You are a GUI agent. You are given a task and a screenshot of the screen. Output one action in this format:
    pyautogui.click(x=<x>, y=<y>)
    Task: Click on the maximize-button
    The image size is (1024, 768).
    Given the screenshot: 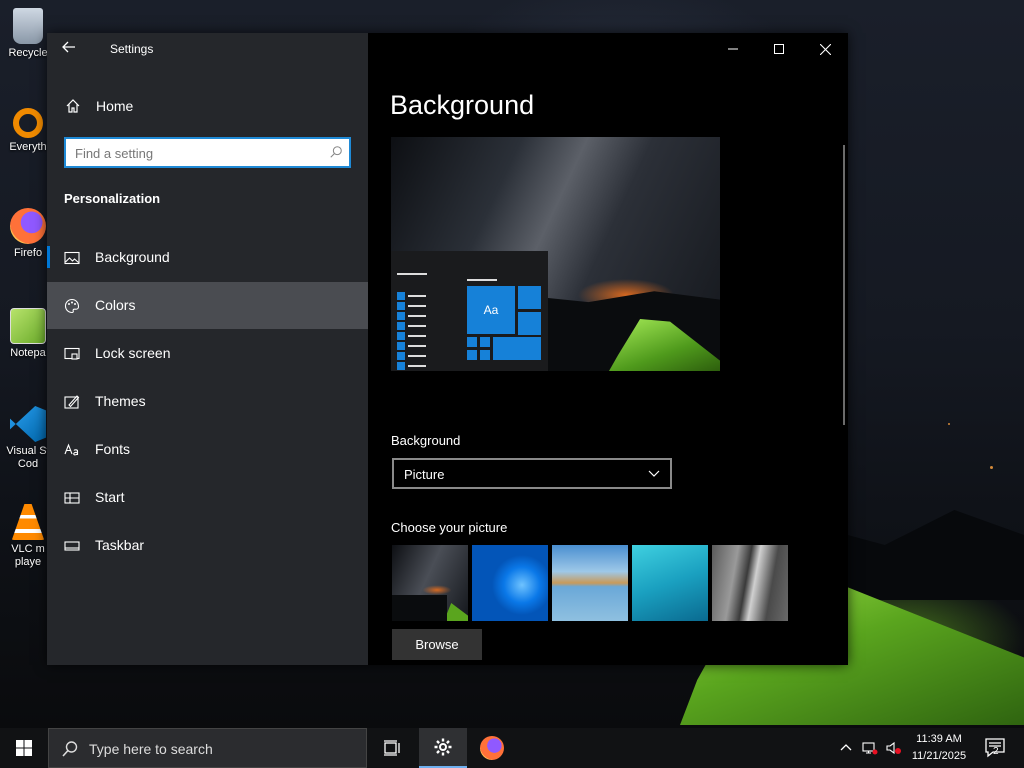 What is the action you would take?
    pyautogui.click(x=779, y=49)
    